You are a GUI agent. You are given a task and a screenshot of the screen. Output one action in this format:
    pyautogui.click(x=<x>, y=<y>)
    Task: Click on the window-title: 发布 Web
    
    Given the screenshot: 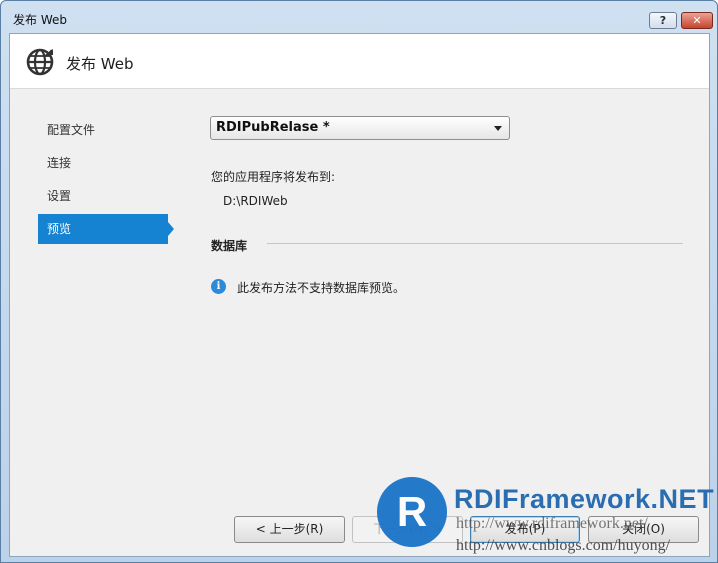 What is the action you would take?
    pyautogui.click(x=40, y=20)
    